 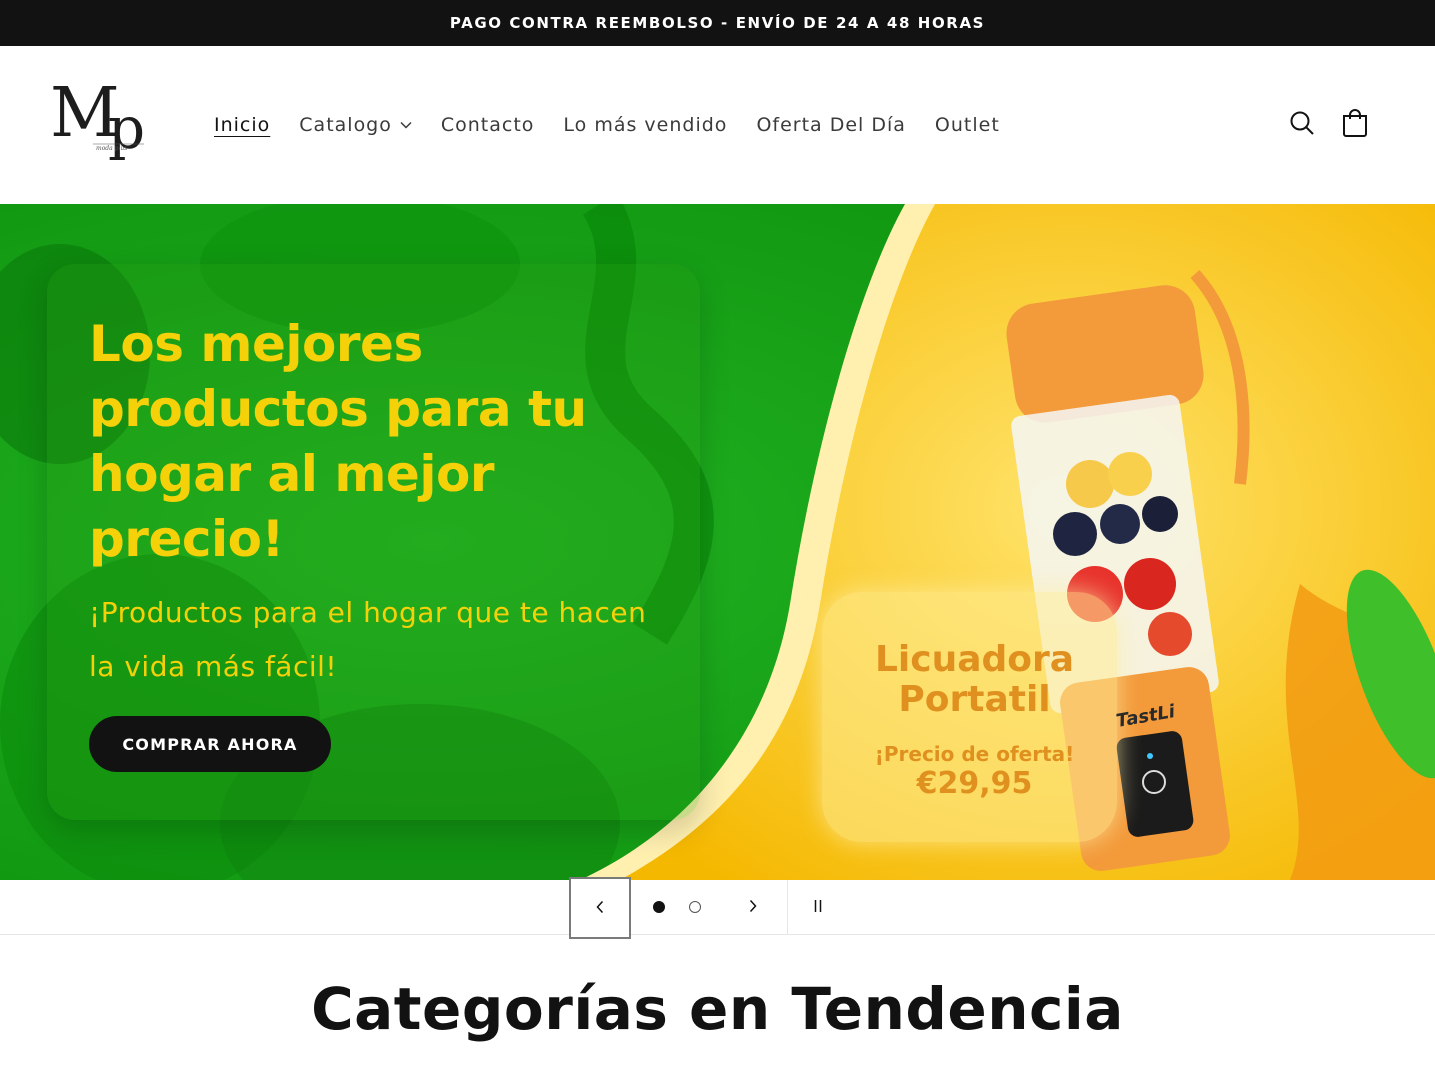 I want to click on svg-text: moda plus, so click(x=111, y=148).